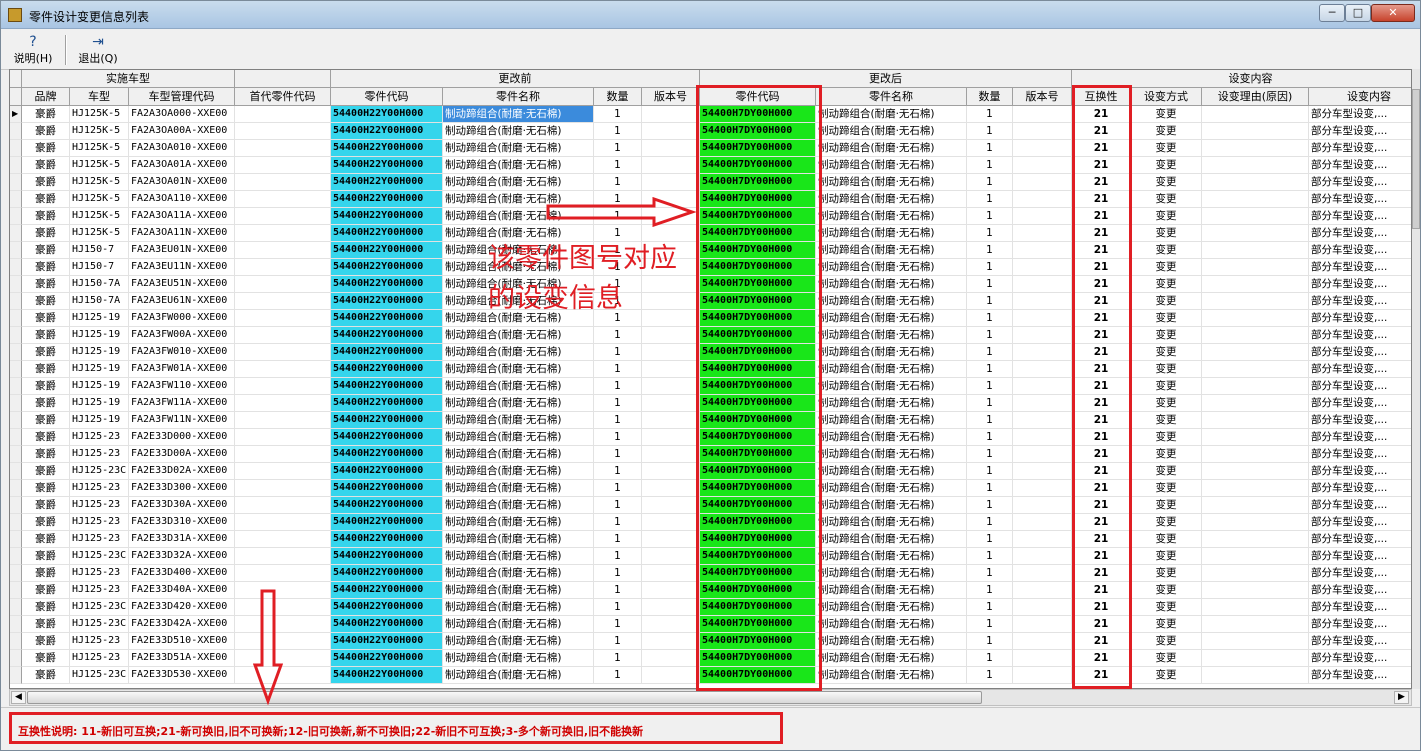 The width and height of the screenshot is (1421, 751). I want to click on col-old-part-name: 零件名称, so click(518, 97).